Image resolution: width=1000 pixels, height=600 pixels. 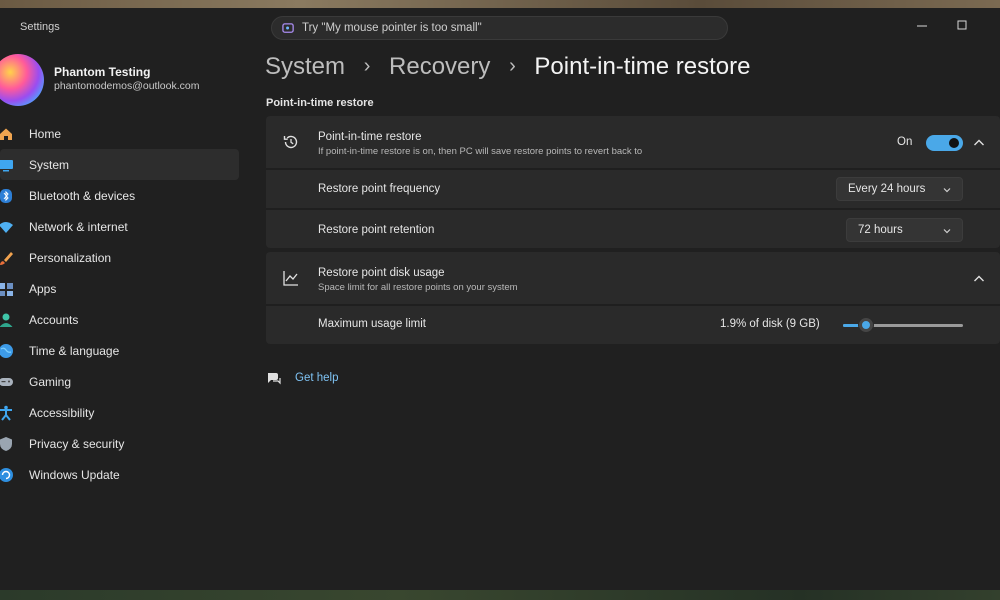 What do you see at coordinates (6, 382) in the screenshot?
I see `gamepad-icon` at bounding box center [6, 382].